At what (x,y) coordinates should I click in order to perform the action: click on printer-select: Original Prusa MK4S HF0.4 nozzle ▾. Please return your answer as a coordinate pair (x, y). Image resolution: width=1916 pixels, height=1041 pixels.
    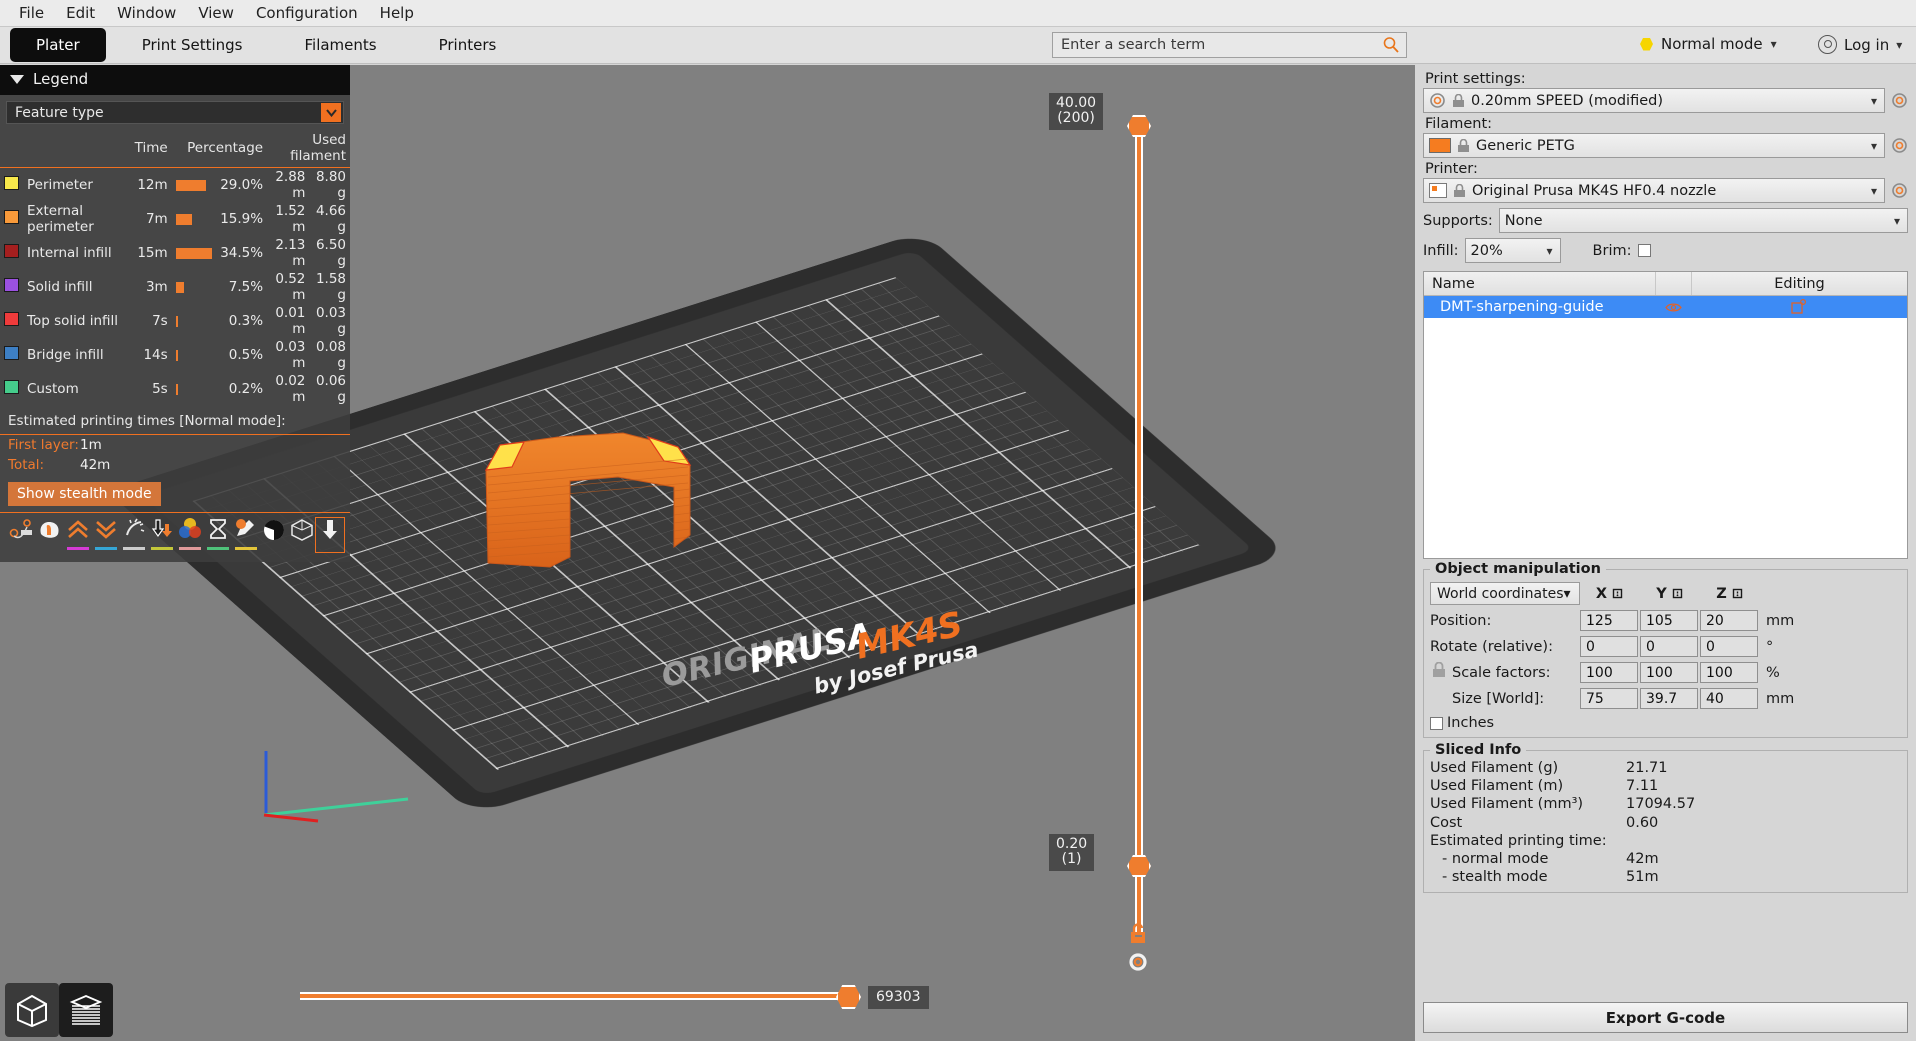
    Looking at the image, I should click on (1654, 190).